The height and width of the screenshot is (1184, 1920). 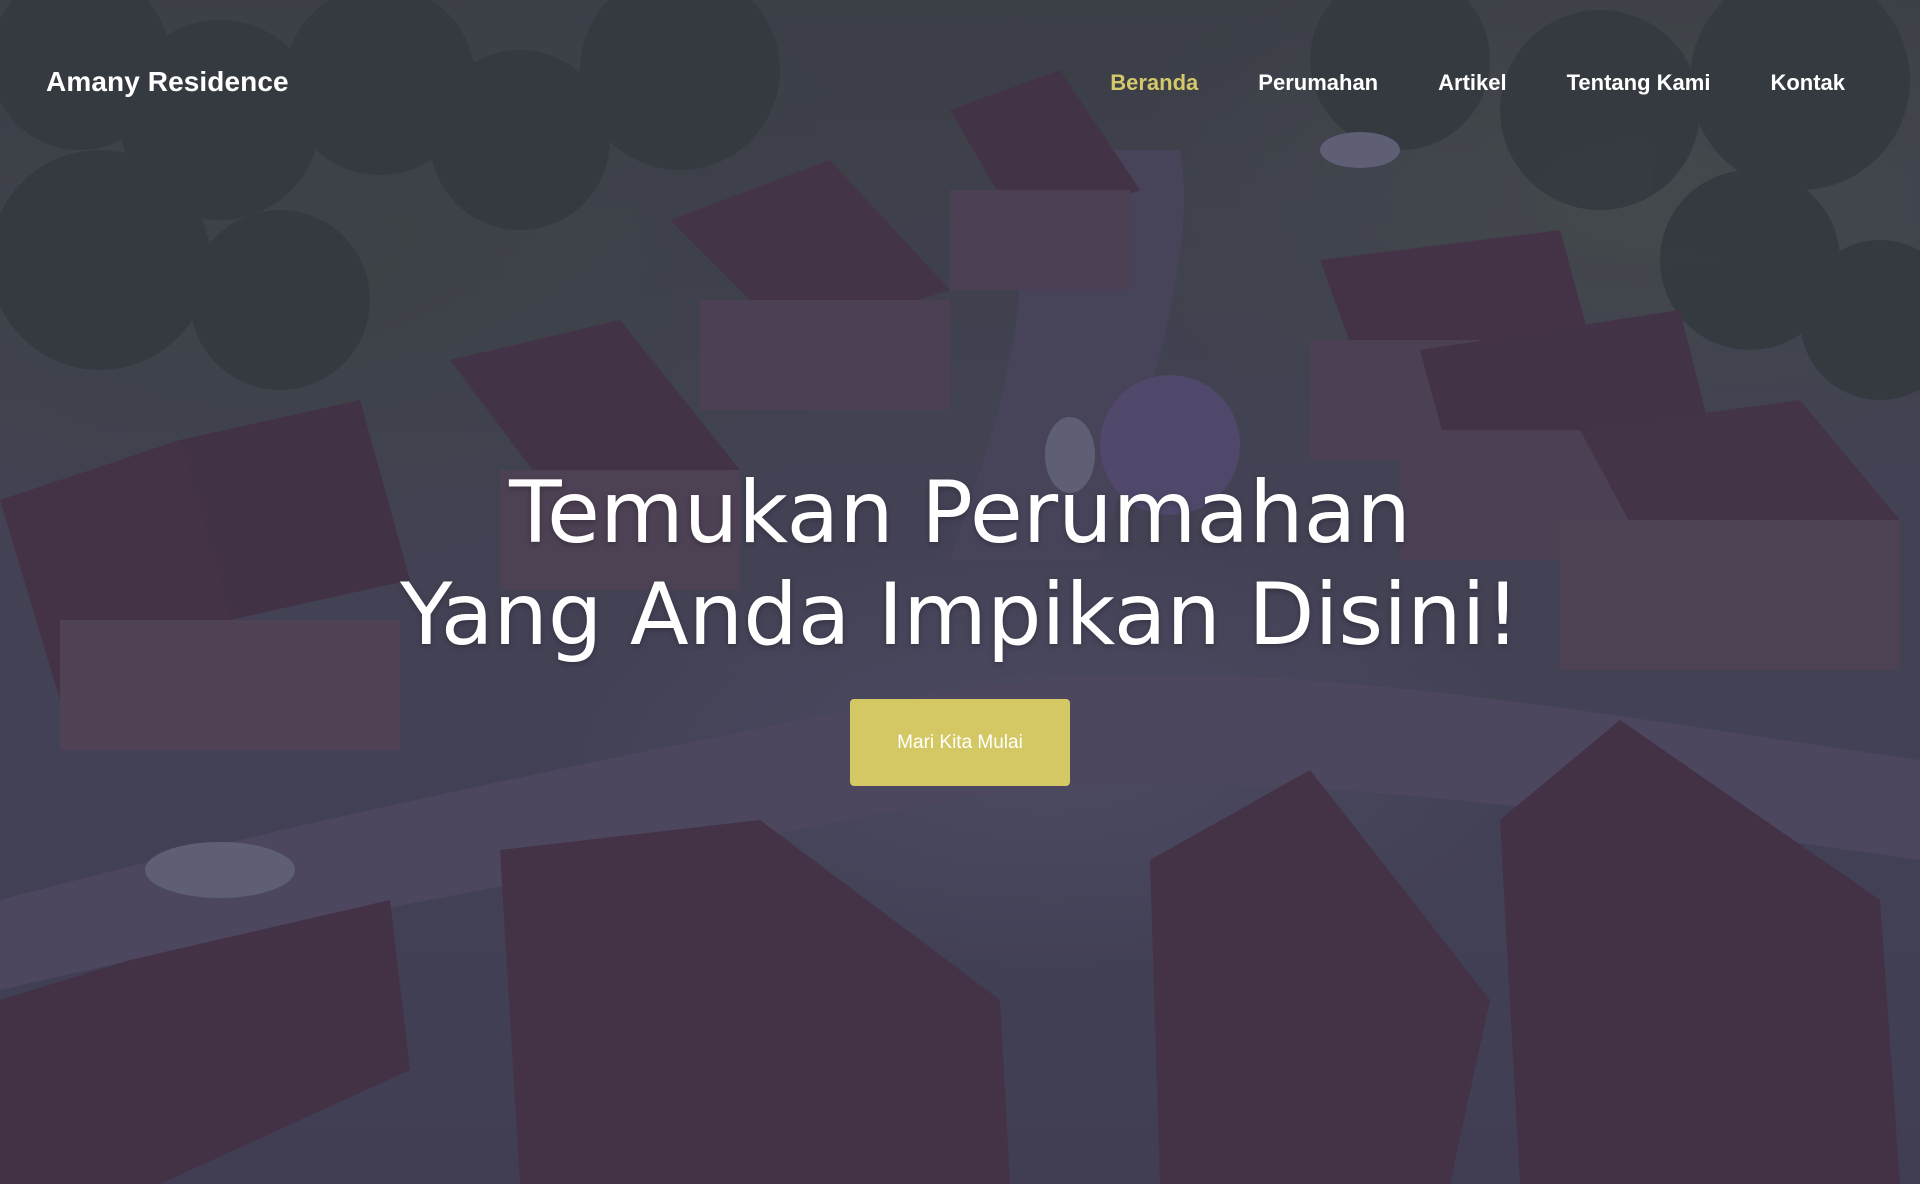 I want to click on hero-title-line-1: Temukan Perumahan, so click(x=960, y=513).